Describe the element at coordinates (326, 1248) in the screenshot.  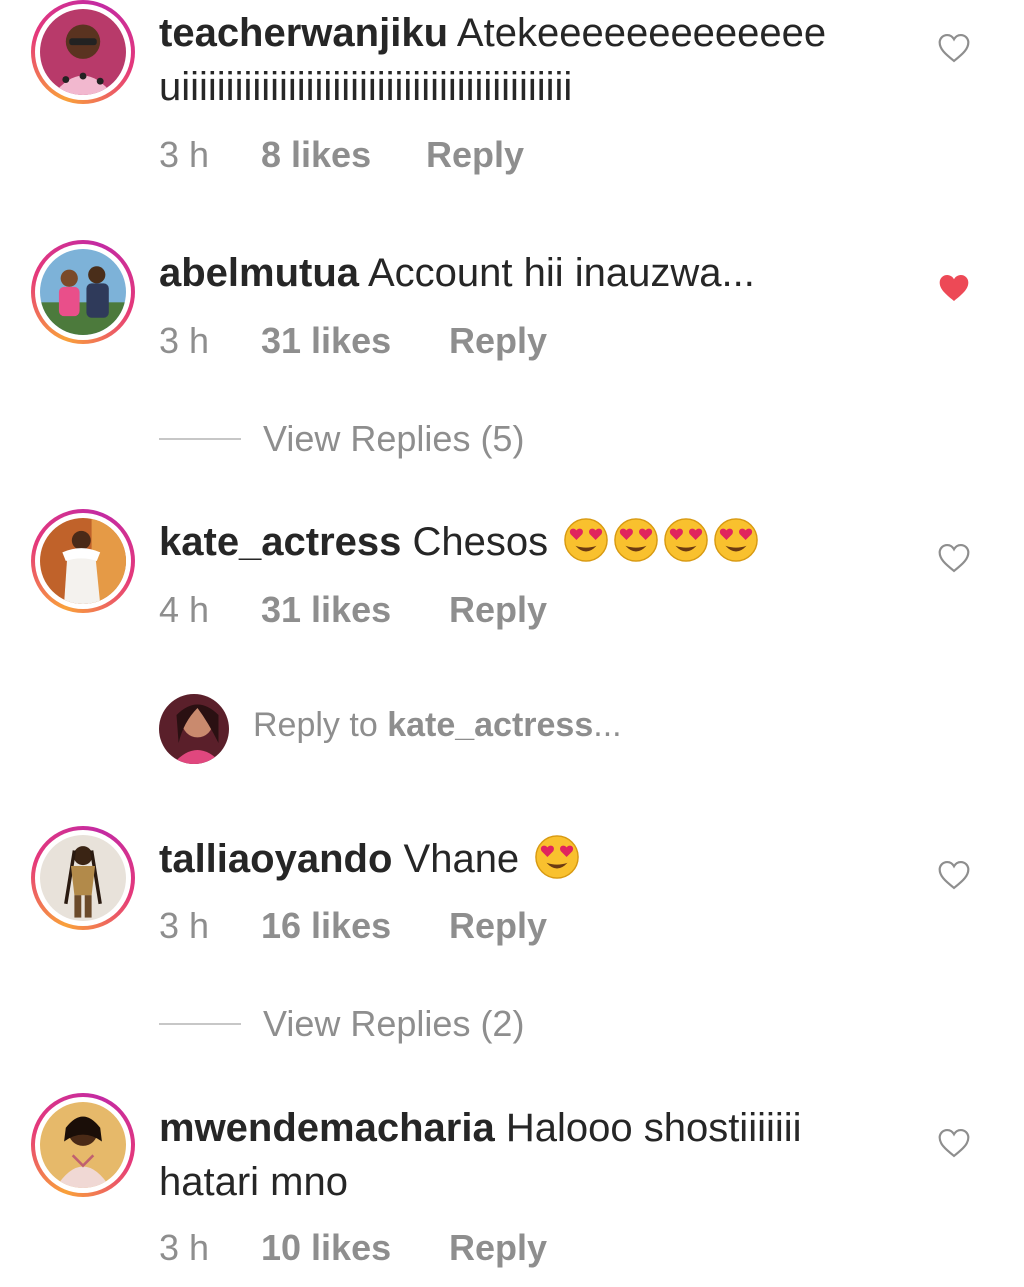
I see `likes-count: 10 likes` at that location.